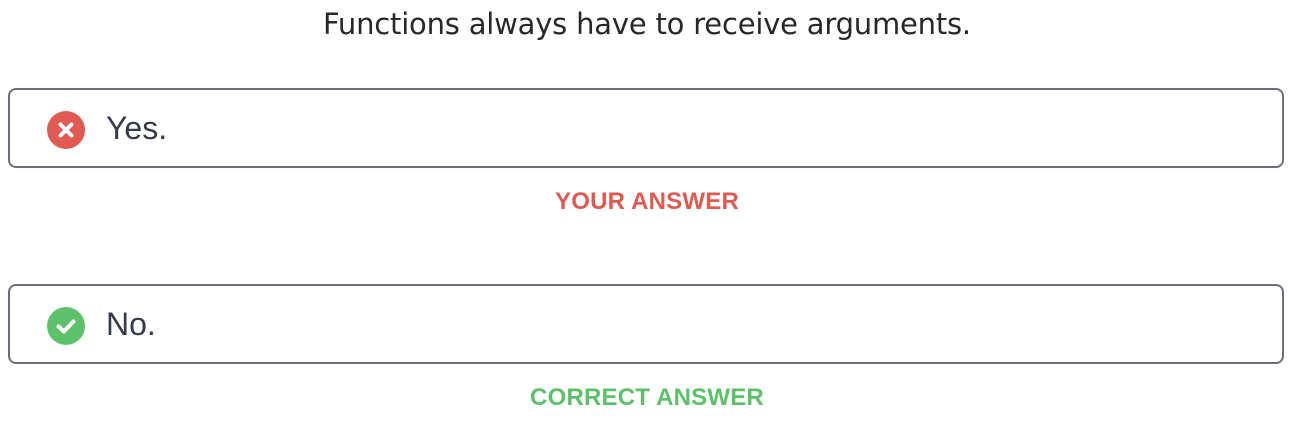 The image size is (1294, 426). I want to click on check-circle-icon, so click(66, 326).